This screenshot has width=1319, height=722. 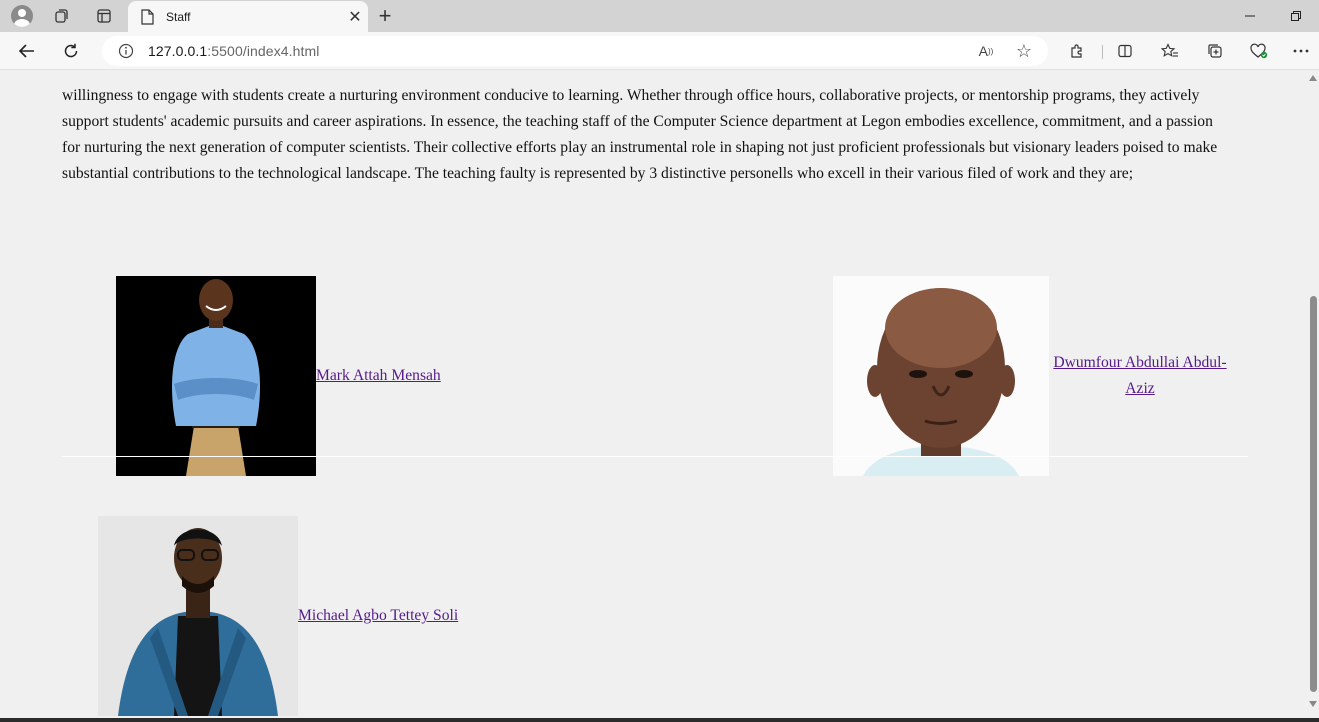 I want to click on collections-icon, so click(x=1215, y=51).